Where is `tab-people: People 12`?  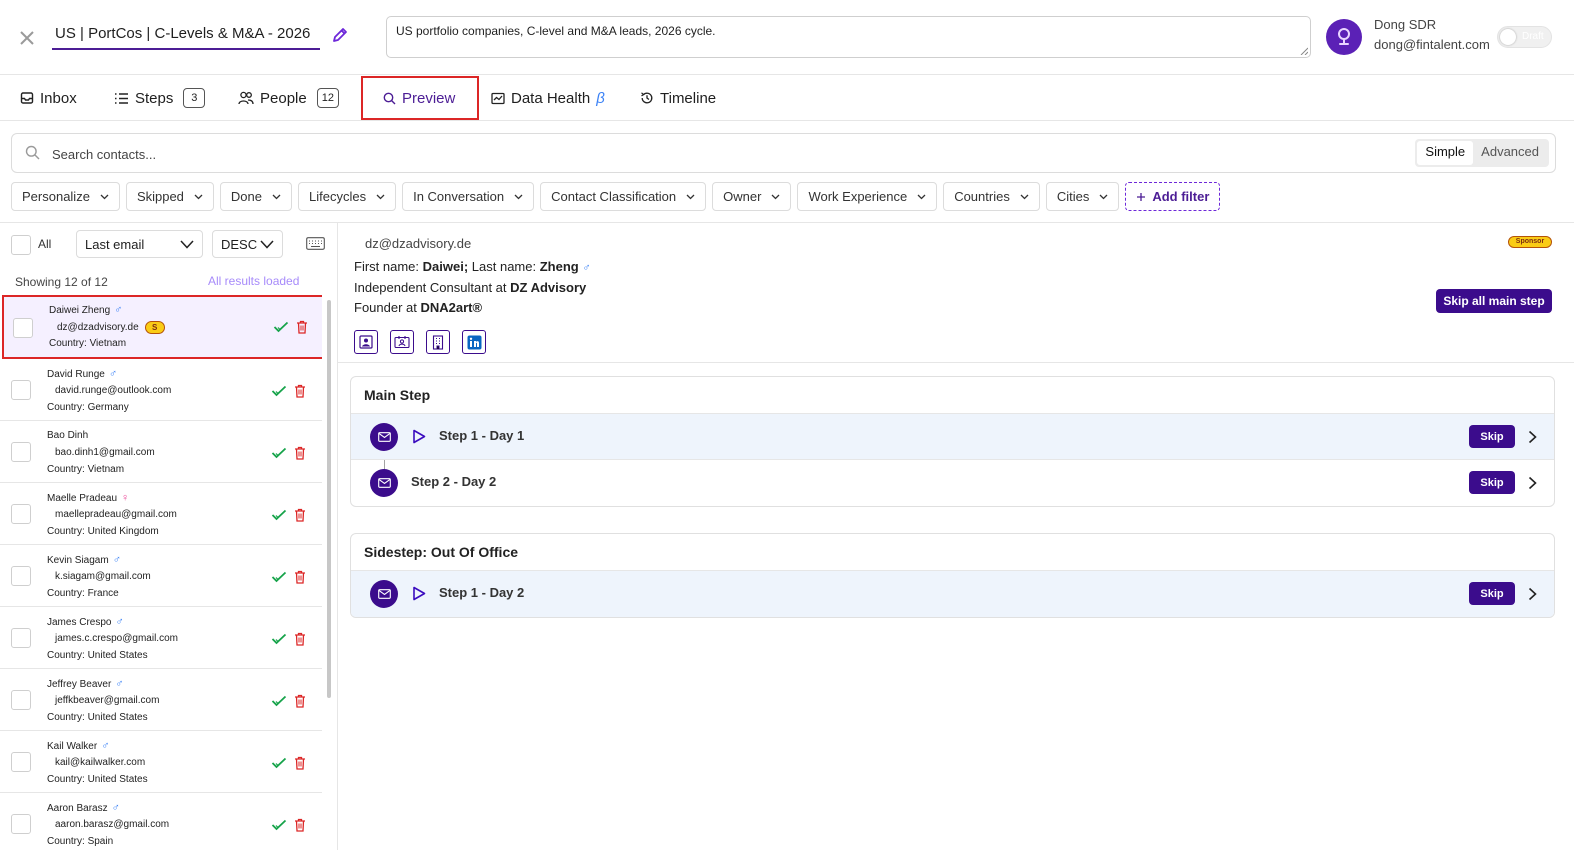
tab-people: People 12 is located at coordinates (288, 98).